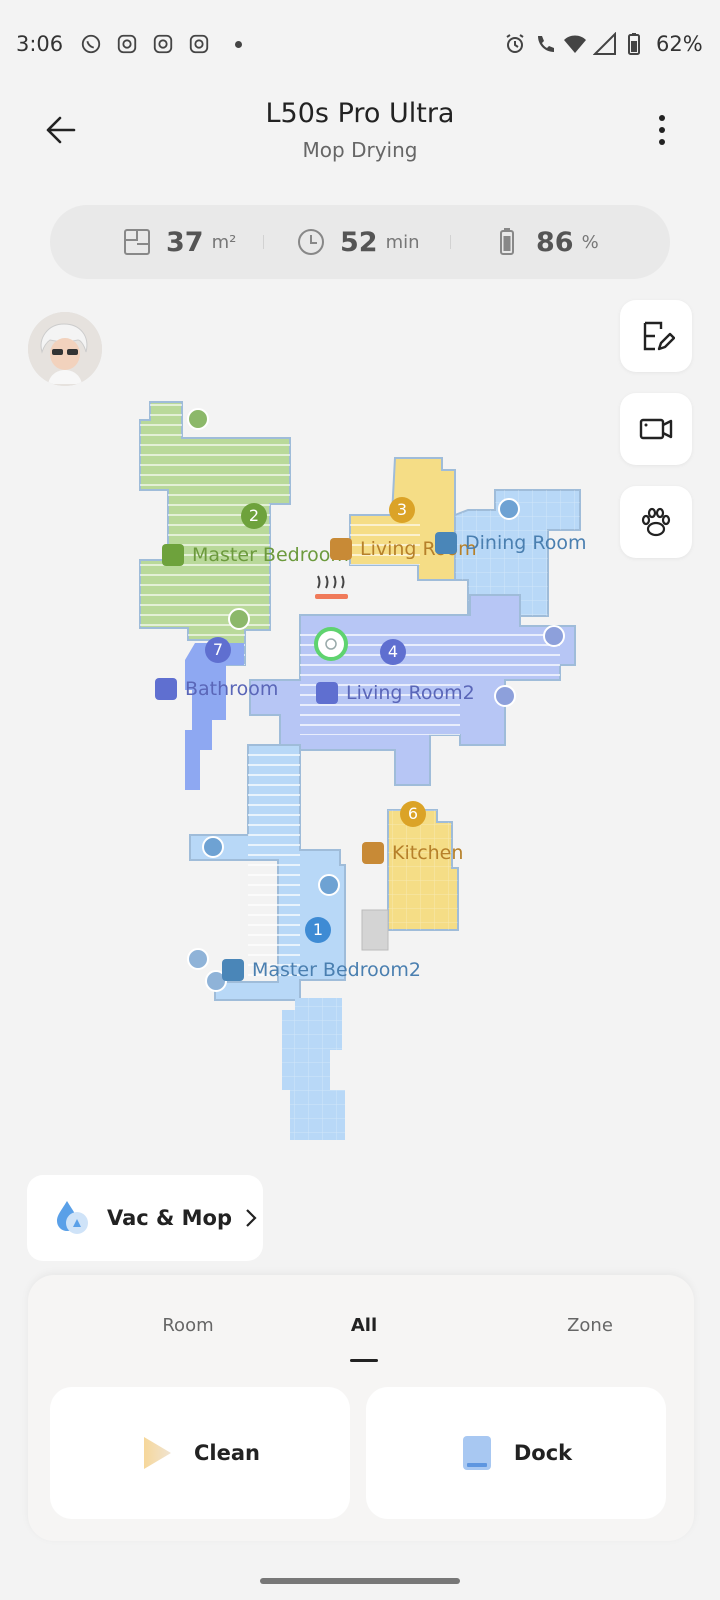 The image size is (720, 1600). I want to click on vac-mop-icon, so click(72, 1217).